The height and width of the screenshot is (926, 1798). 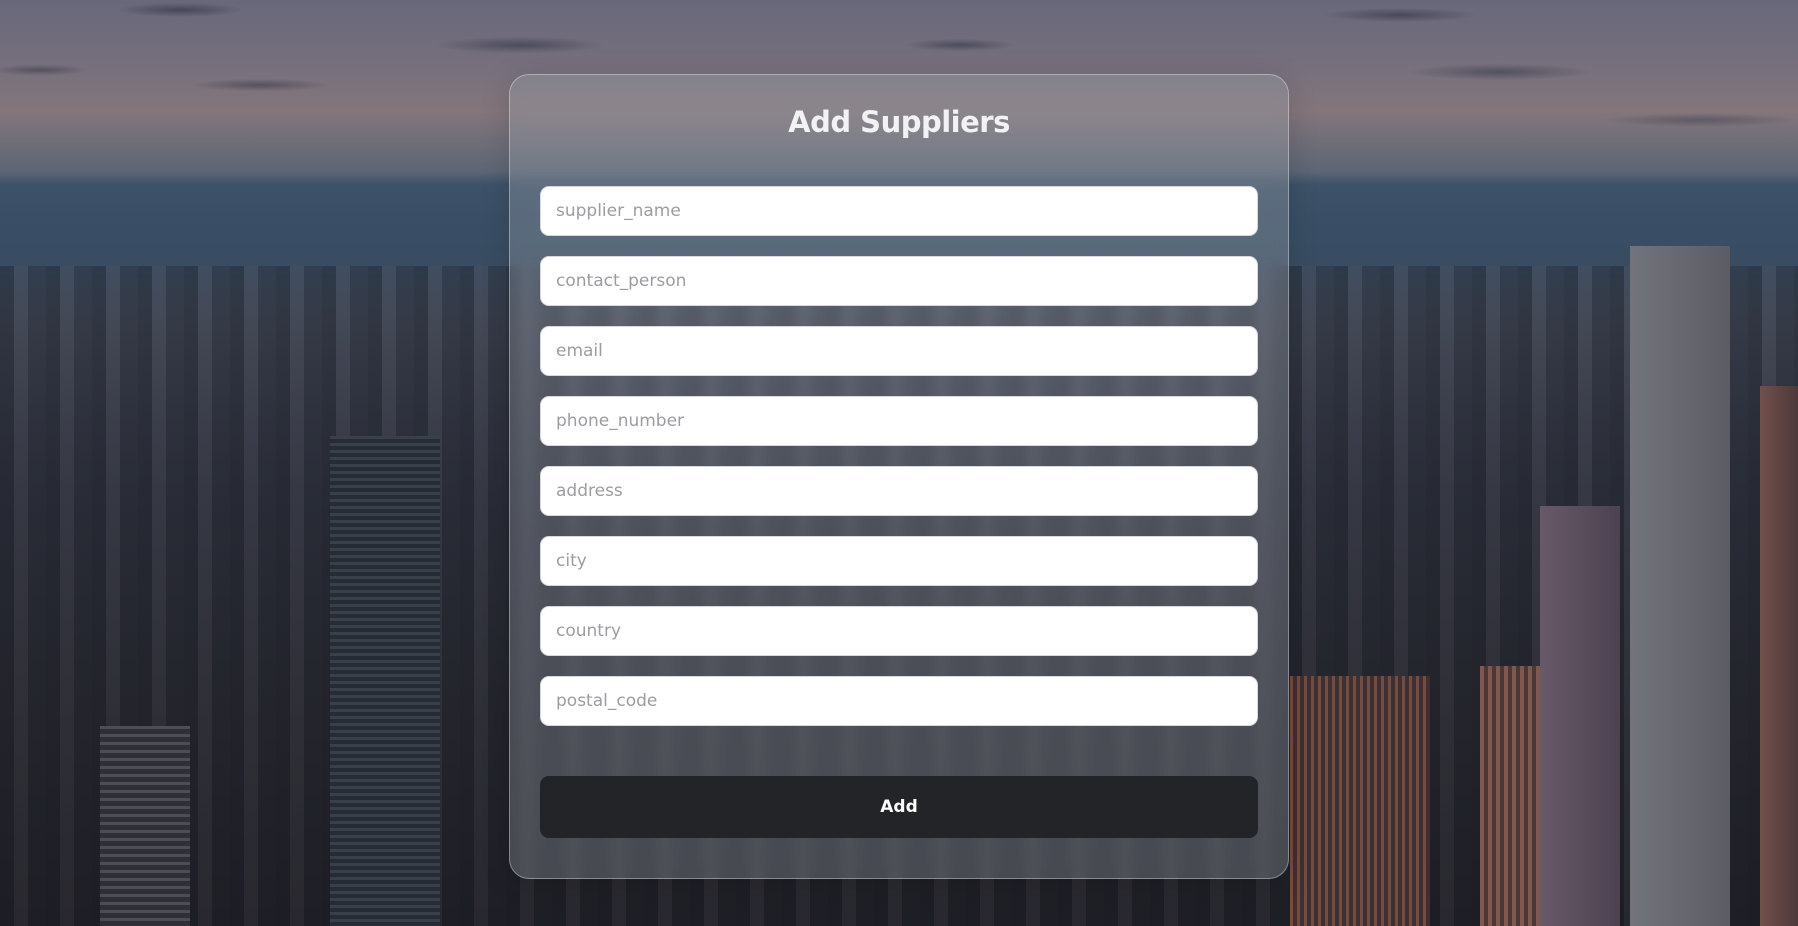 What do you see at coordinates (899, 122) in the screenshot?
I see `form-title: Add Suppliers` at bounding box center [899, 122].